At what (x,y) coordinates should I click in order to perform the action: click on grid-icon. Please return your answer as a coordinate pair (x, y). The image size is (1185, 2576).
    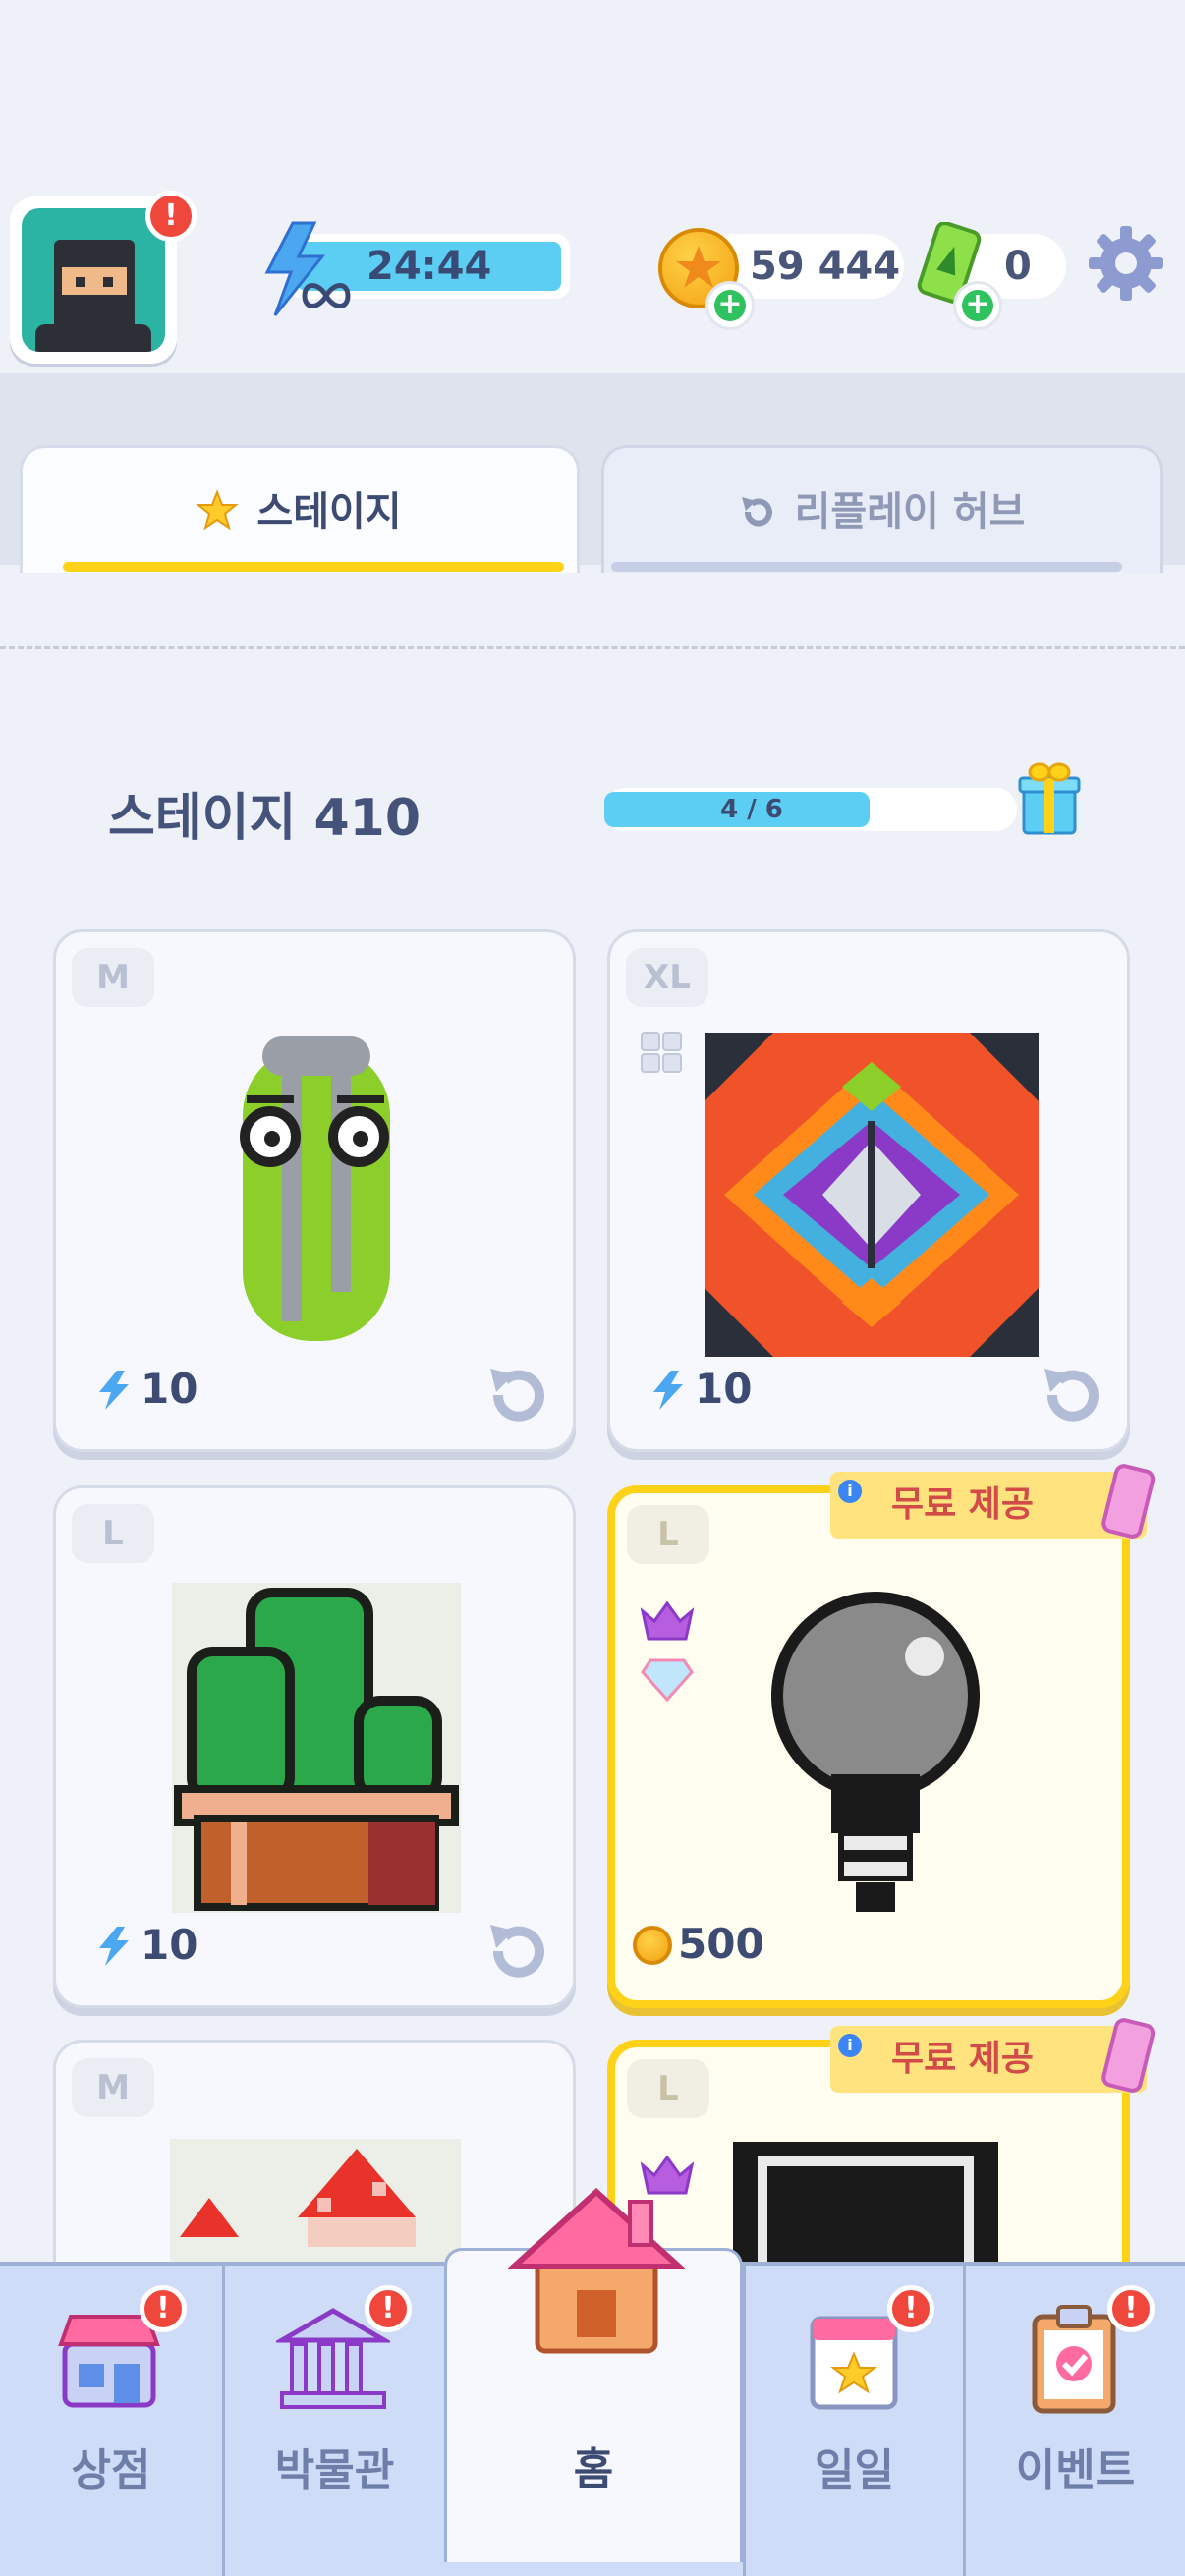
    Looking at the image, I should click on (662, 1052).